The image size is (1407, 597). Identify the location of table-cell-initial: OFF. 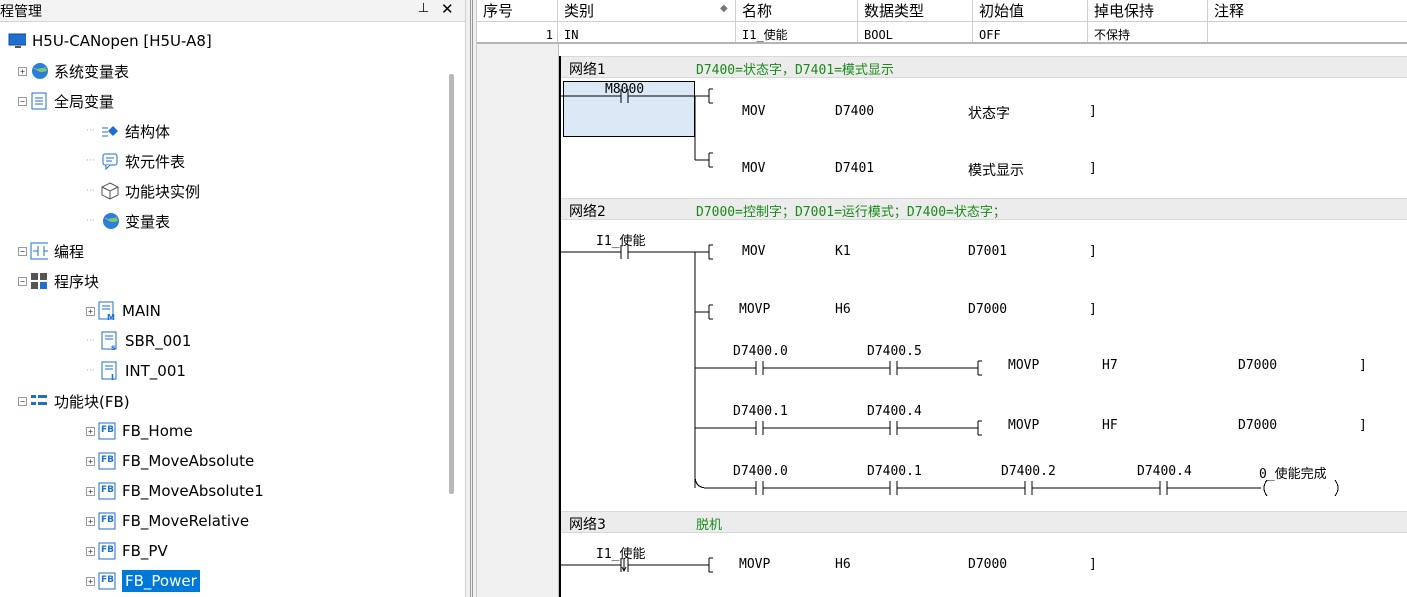
(1030, 32).